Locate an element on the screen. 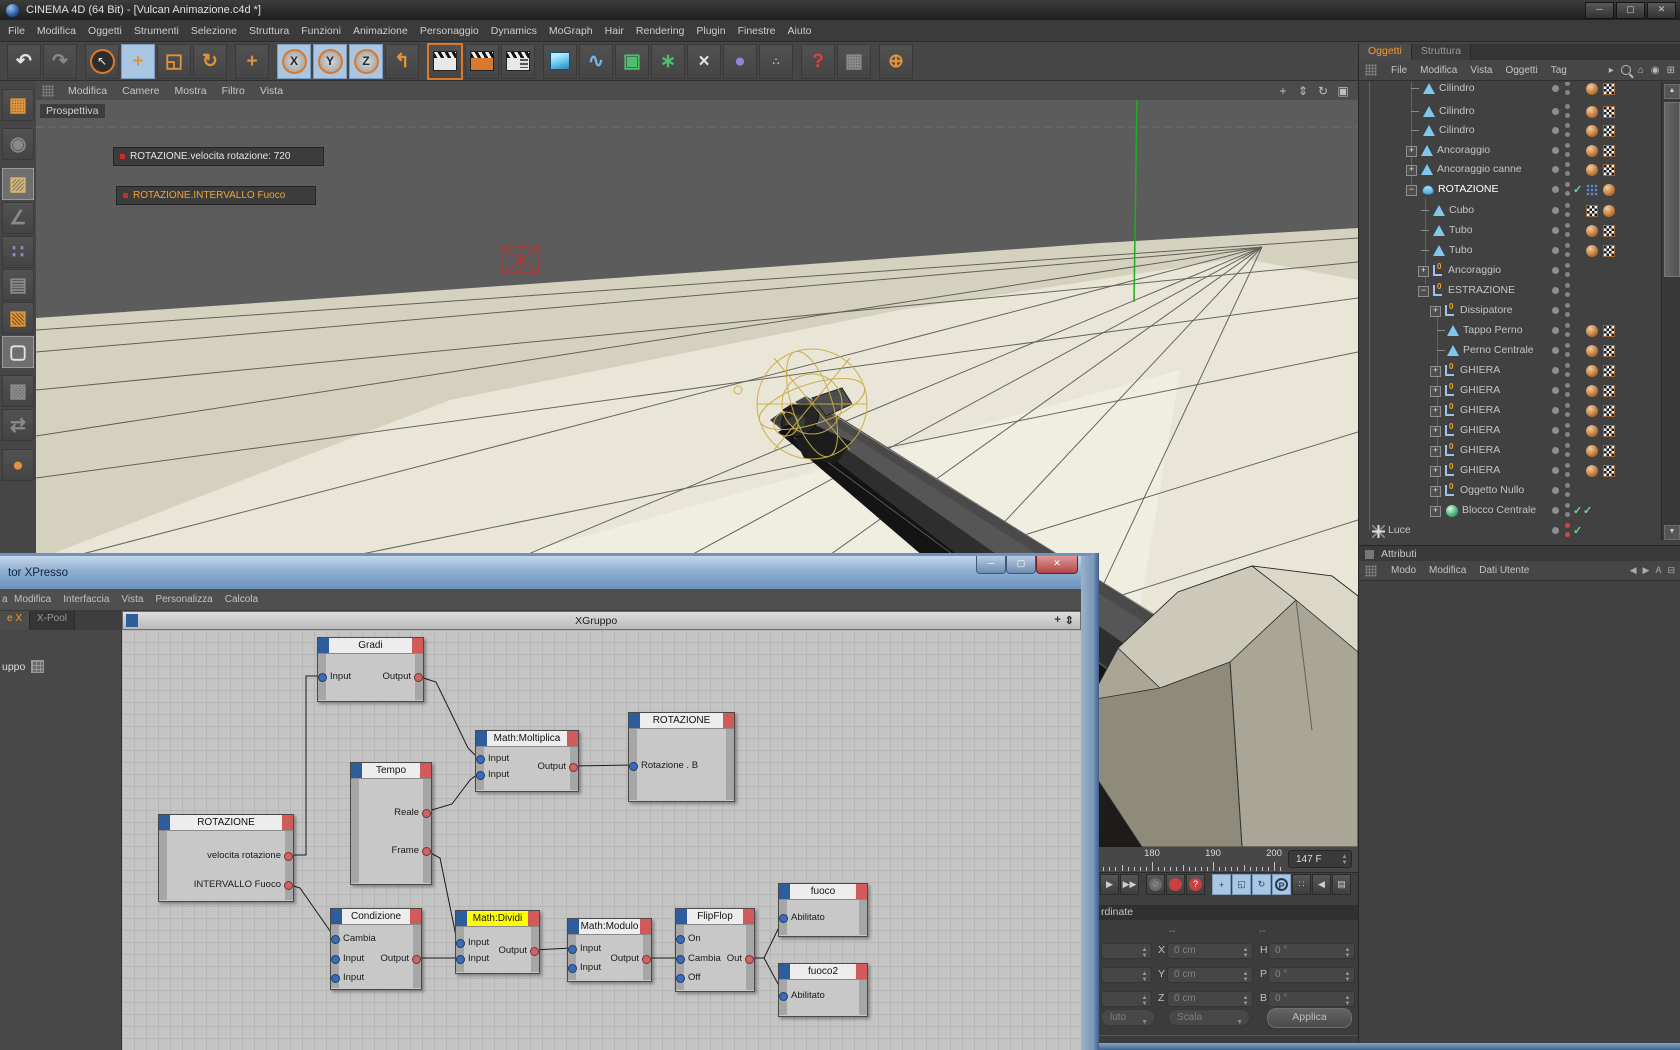 The image size is (1680, 1050). texture-mode-icon: ▨ is located at coordinates (18, 184).